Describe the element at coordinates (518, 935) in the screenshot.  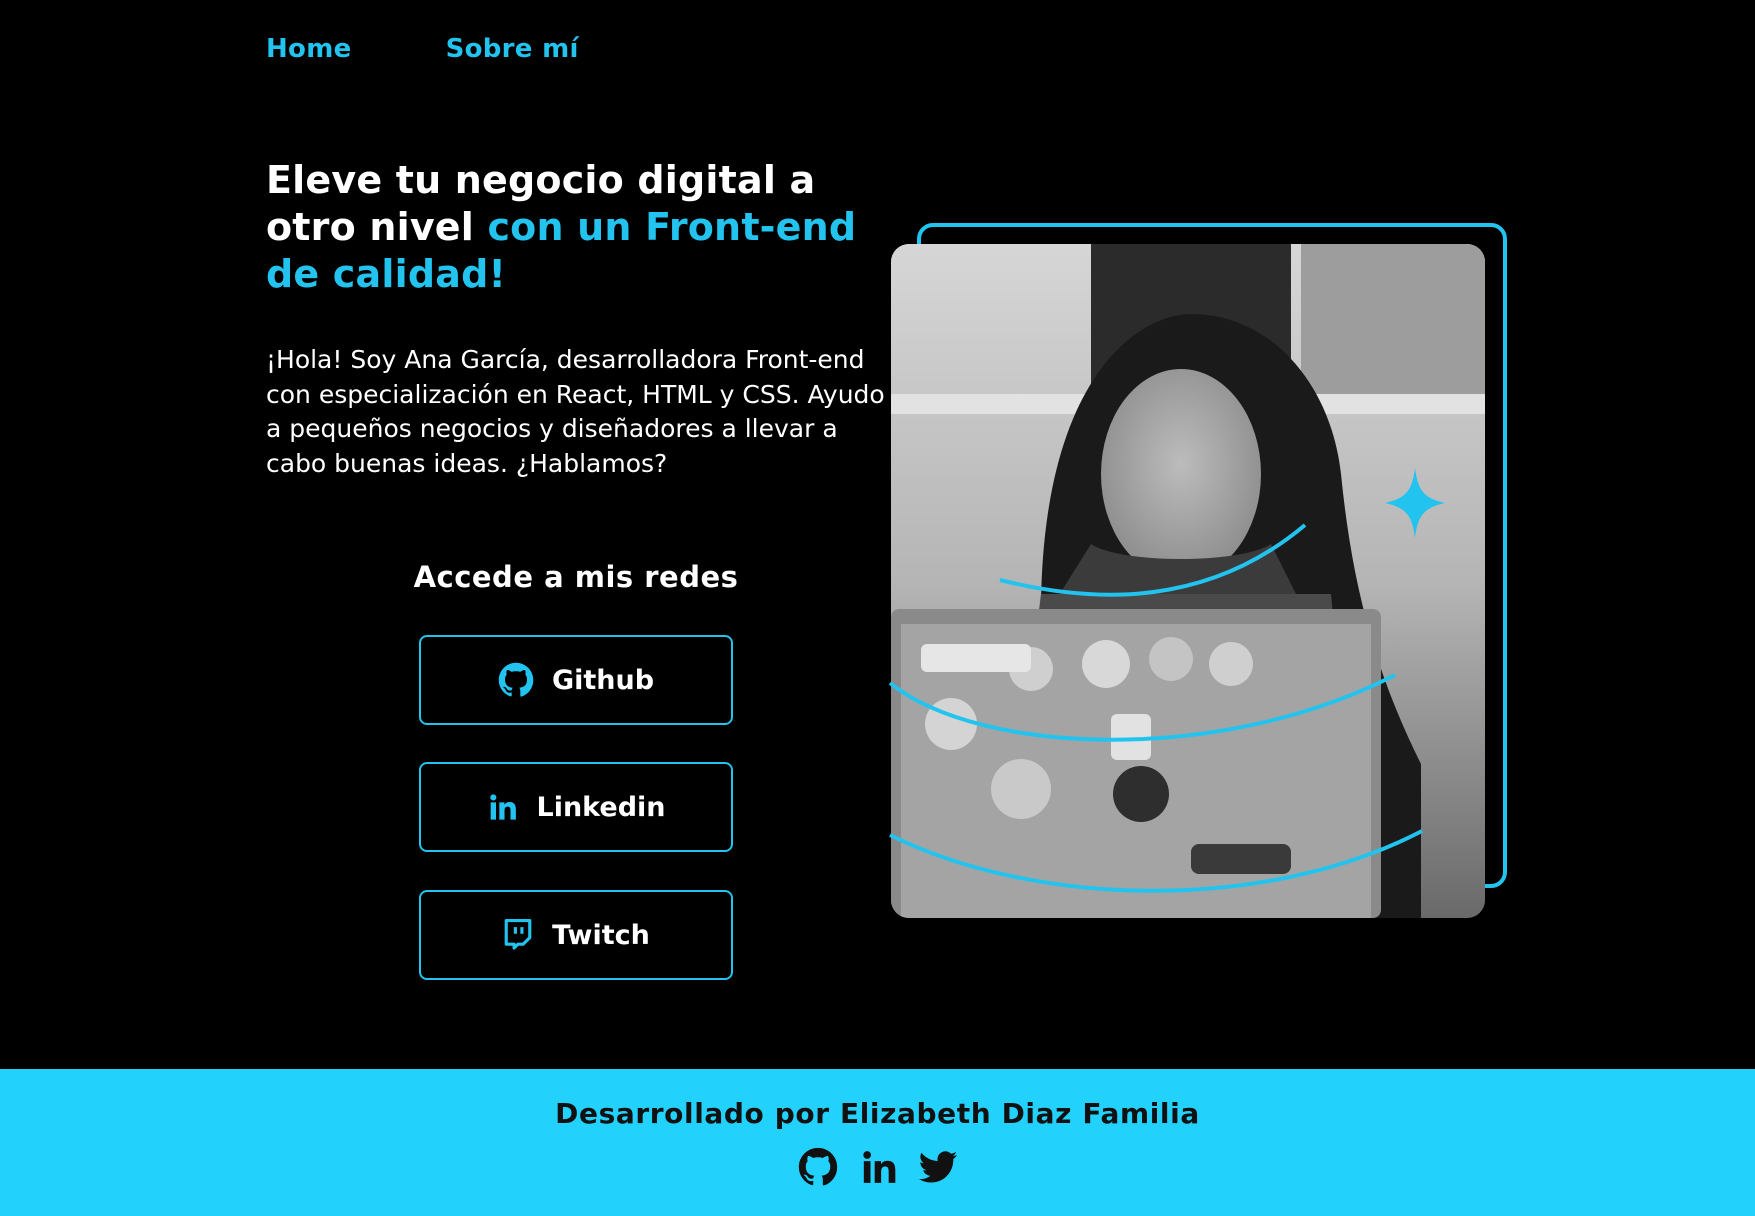
I see `twitch-icon` at that location.